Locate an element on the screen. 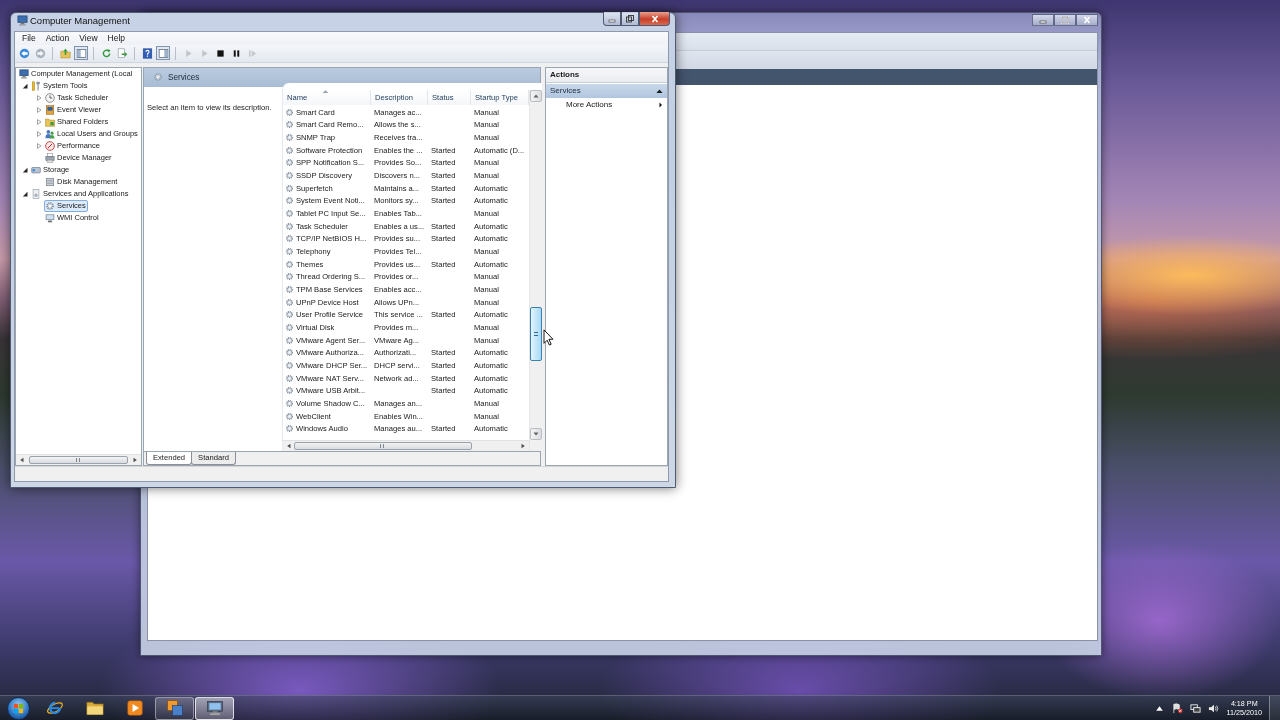  down-triangle-icon is located at coordinates (536, 434).